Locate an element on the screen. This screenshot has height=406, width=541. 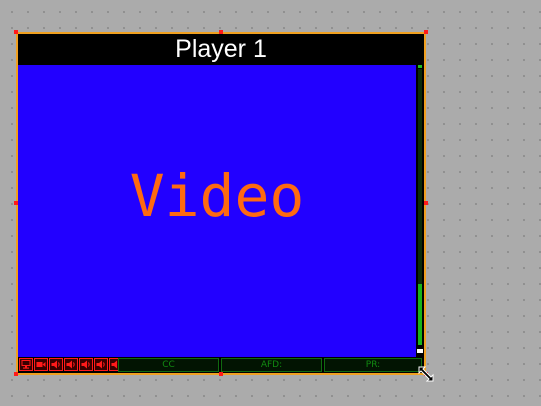
player-title: Player 1 is located at coordinates (221, 49).